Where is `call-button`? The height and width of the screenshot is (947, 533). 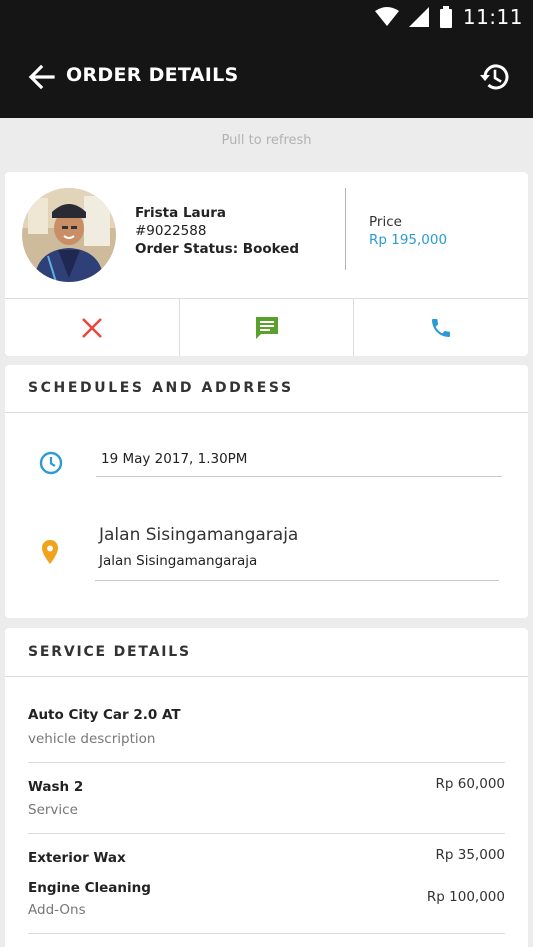
call-button is located at coordinates (441, 327).